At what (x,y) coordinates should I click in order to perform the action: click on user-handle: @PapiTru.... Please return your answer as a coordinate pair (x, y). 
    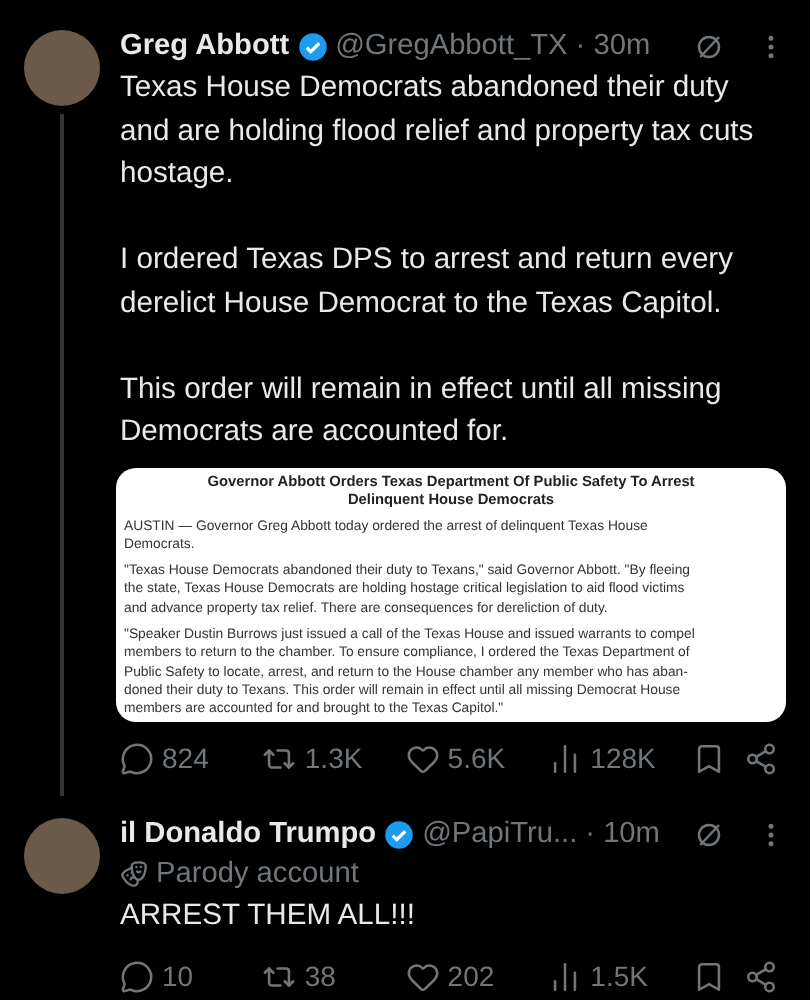
    Looking at the image, I should click on (500, 834).